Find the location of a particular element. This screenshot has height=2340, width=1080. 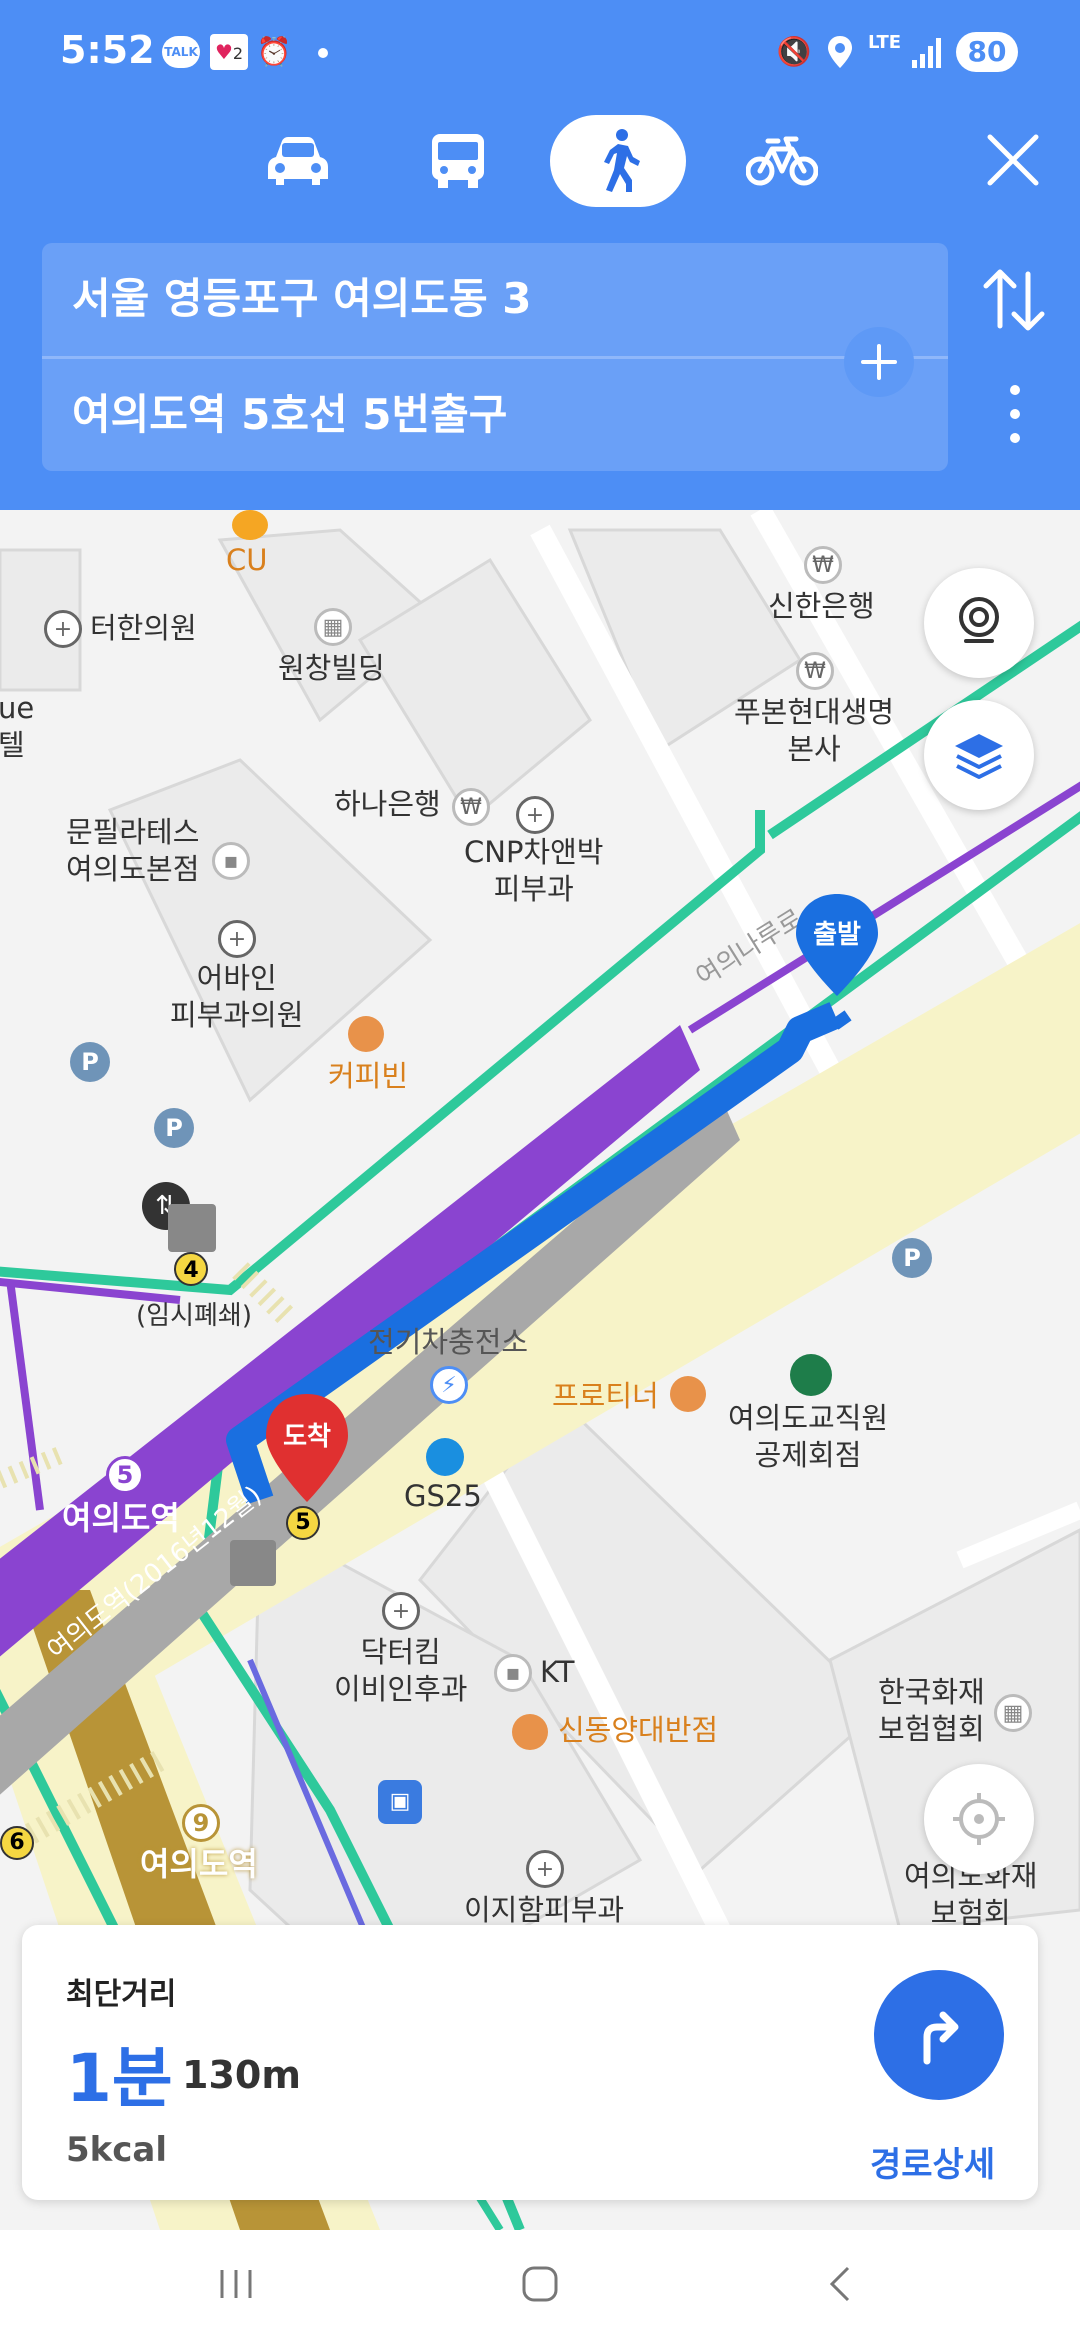

poi-protini: 프로티너 is located at coordinates (605, 1396).